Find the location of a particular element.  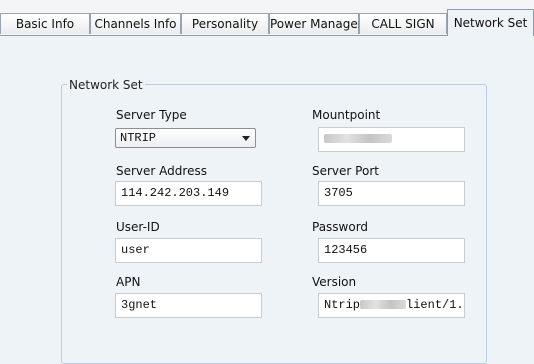

mountpoint-field is located at coordinates (391, 139).